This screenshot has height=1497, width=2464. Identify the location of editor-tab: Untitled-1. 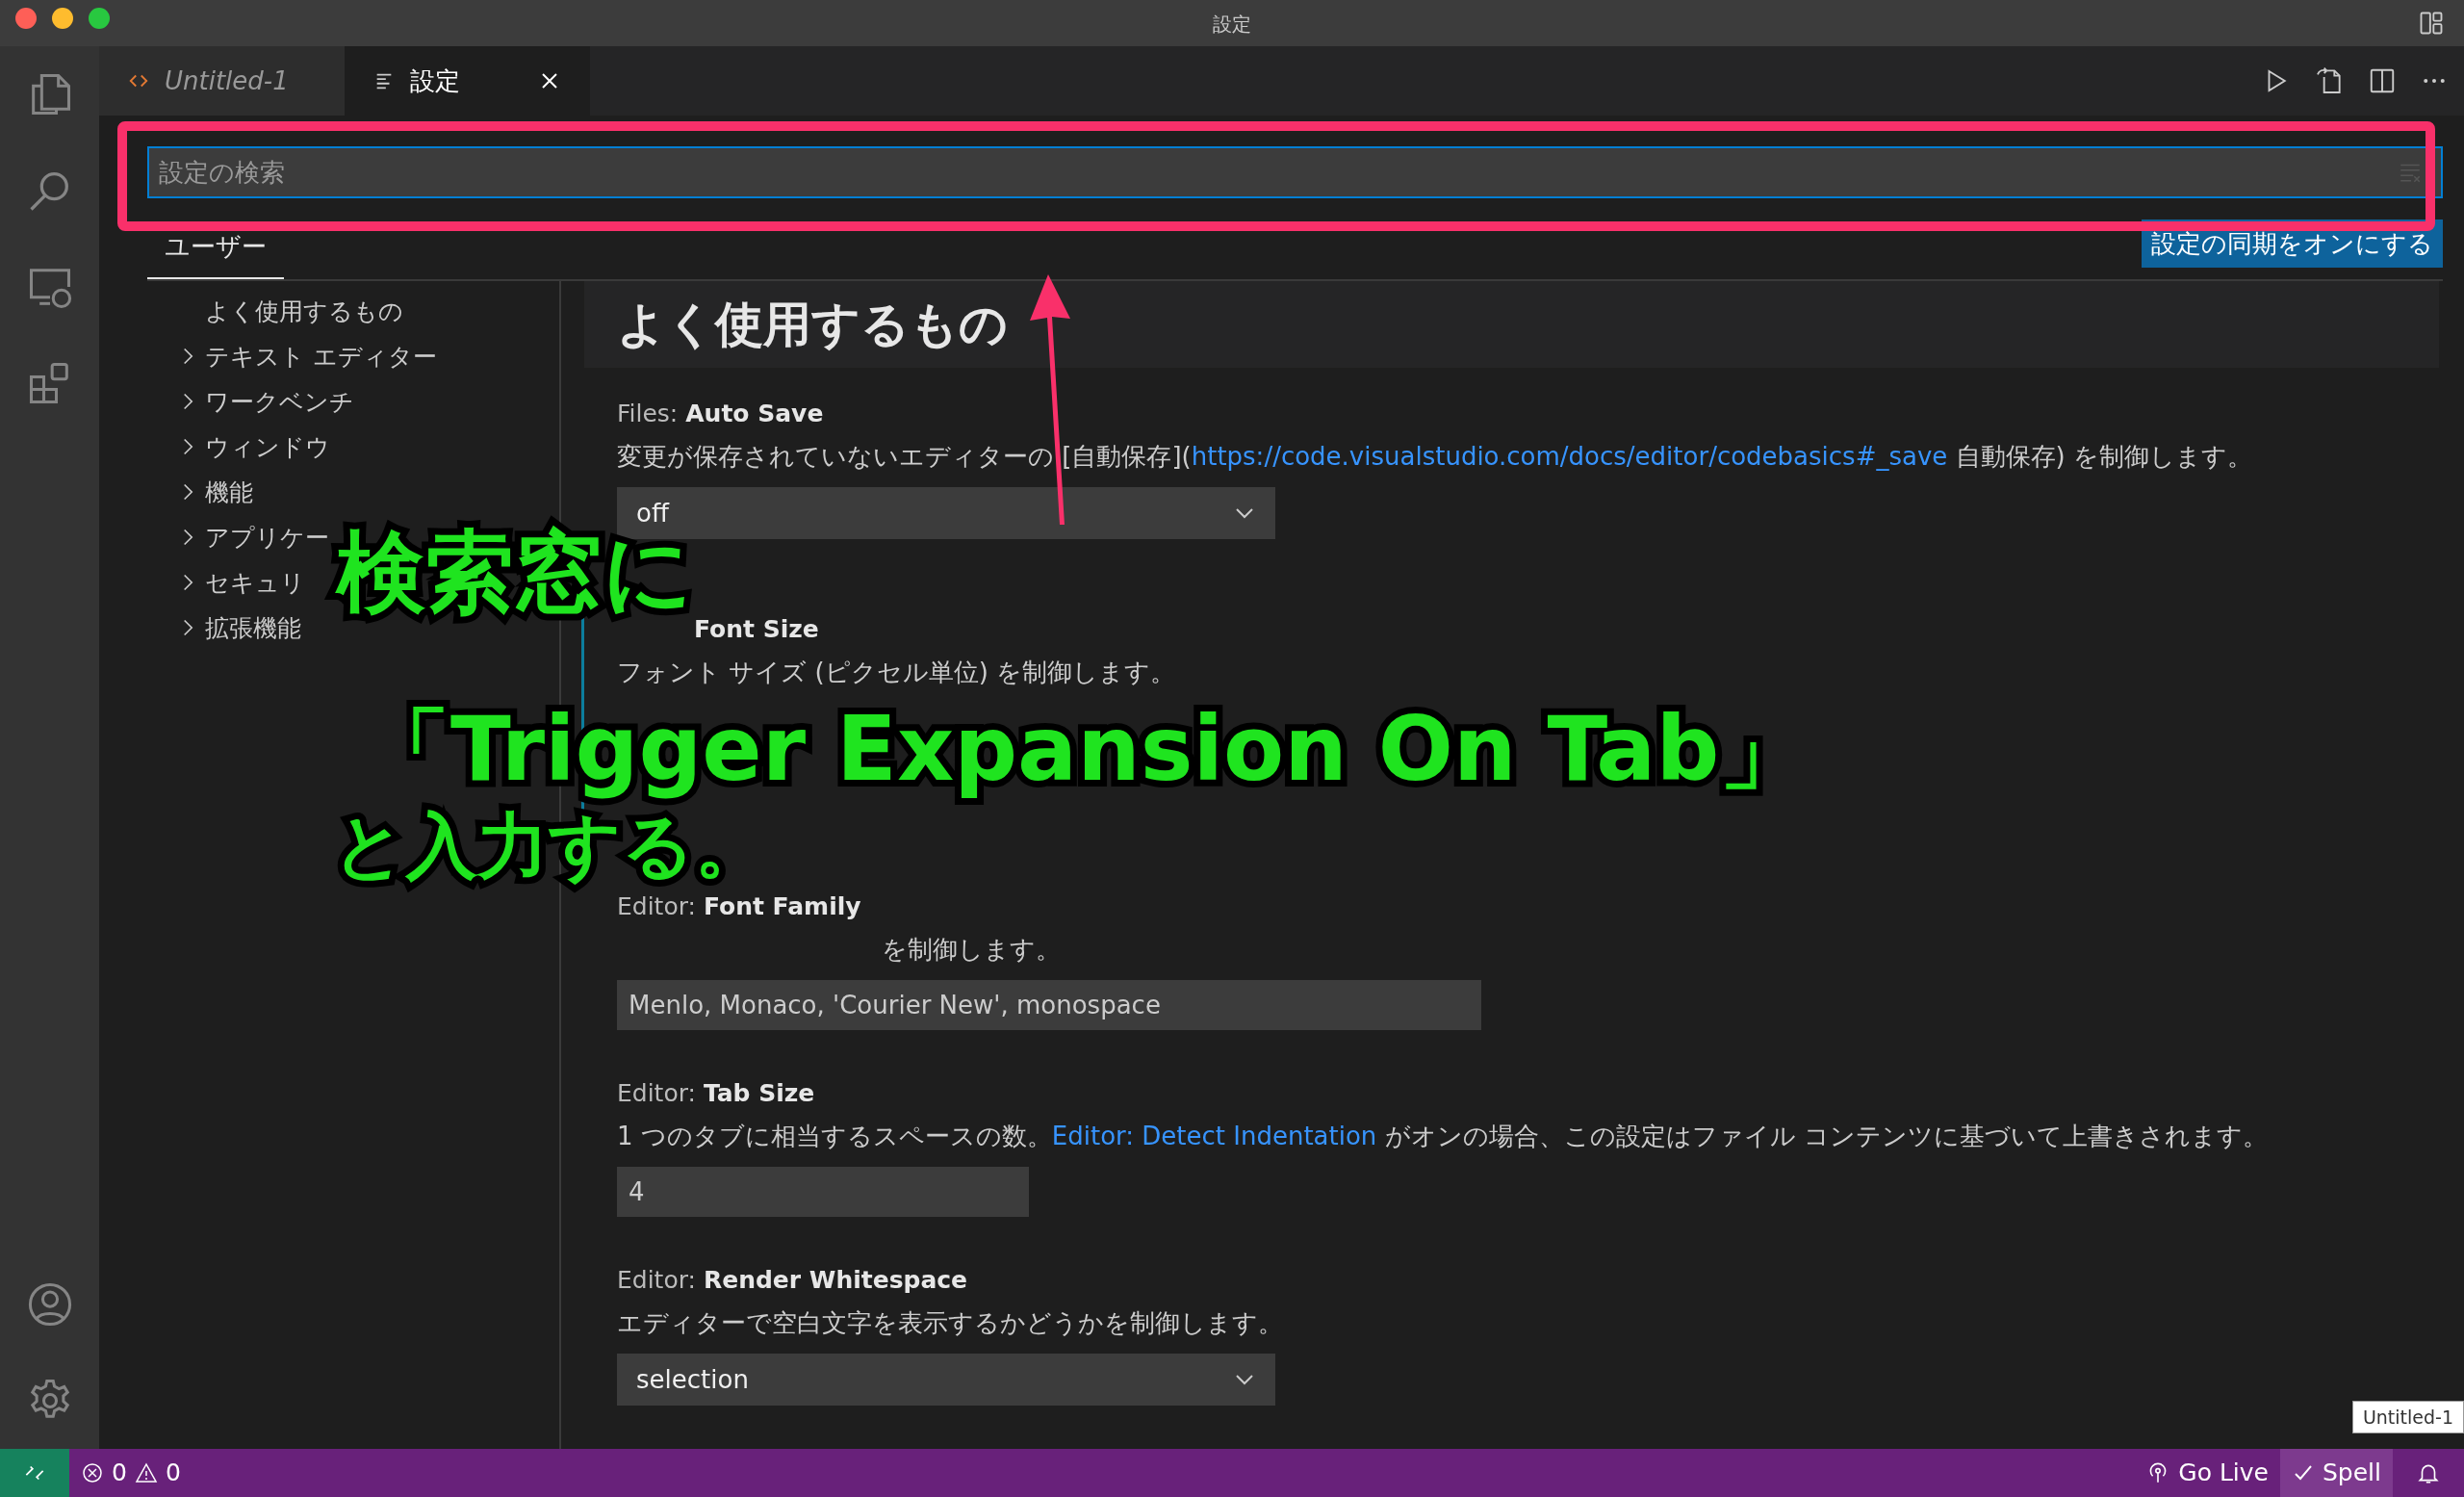
(222, 81).